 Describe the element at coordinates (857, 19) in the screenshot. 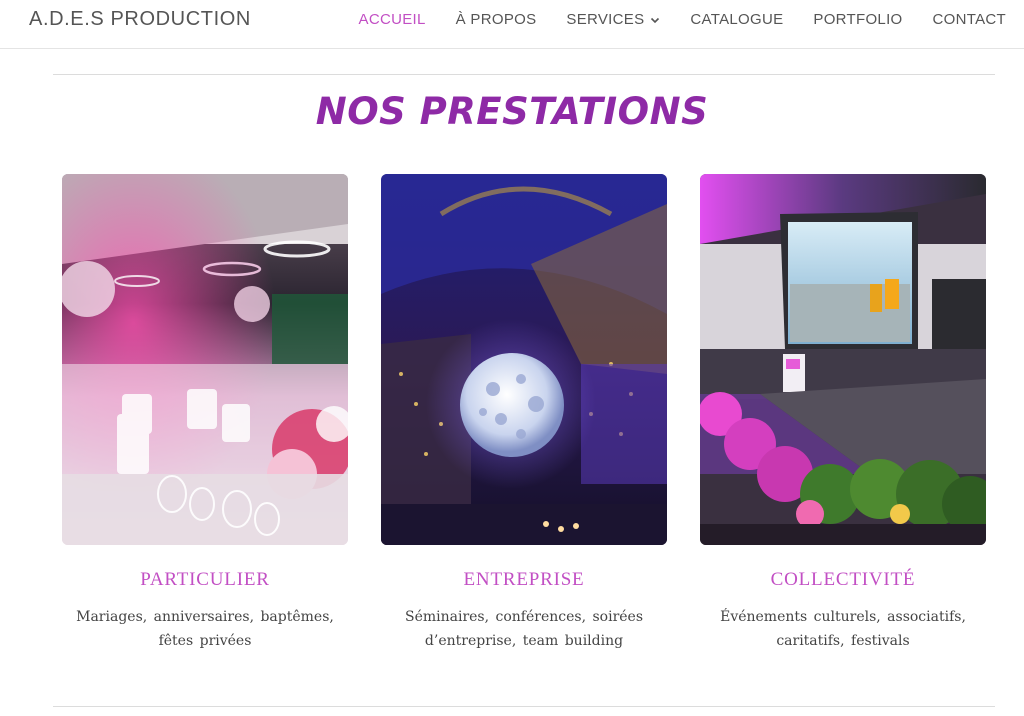

I see `nav-item-portfolio: PORTFOLIO` at that location.